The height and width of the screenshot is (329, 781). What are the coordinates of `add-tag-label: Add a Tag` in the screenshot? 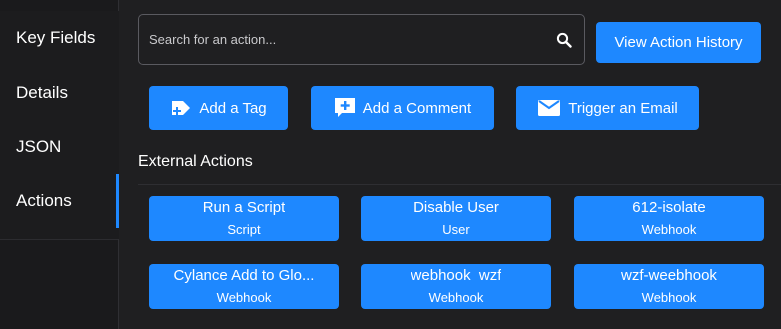 It's located at (233, 108).